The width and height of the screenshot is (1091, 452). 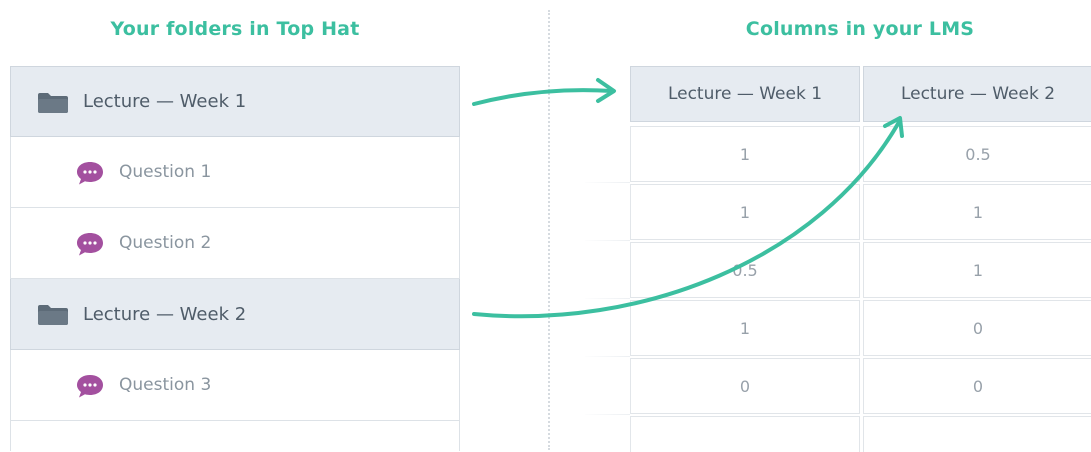 I want to click on folder-row-week-1: Lecture — Week 1, so click(x=235, y=101).